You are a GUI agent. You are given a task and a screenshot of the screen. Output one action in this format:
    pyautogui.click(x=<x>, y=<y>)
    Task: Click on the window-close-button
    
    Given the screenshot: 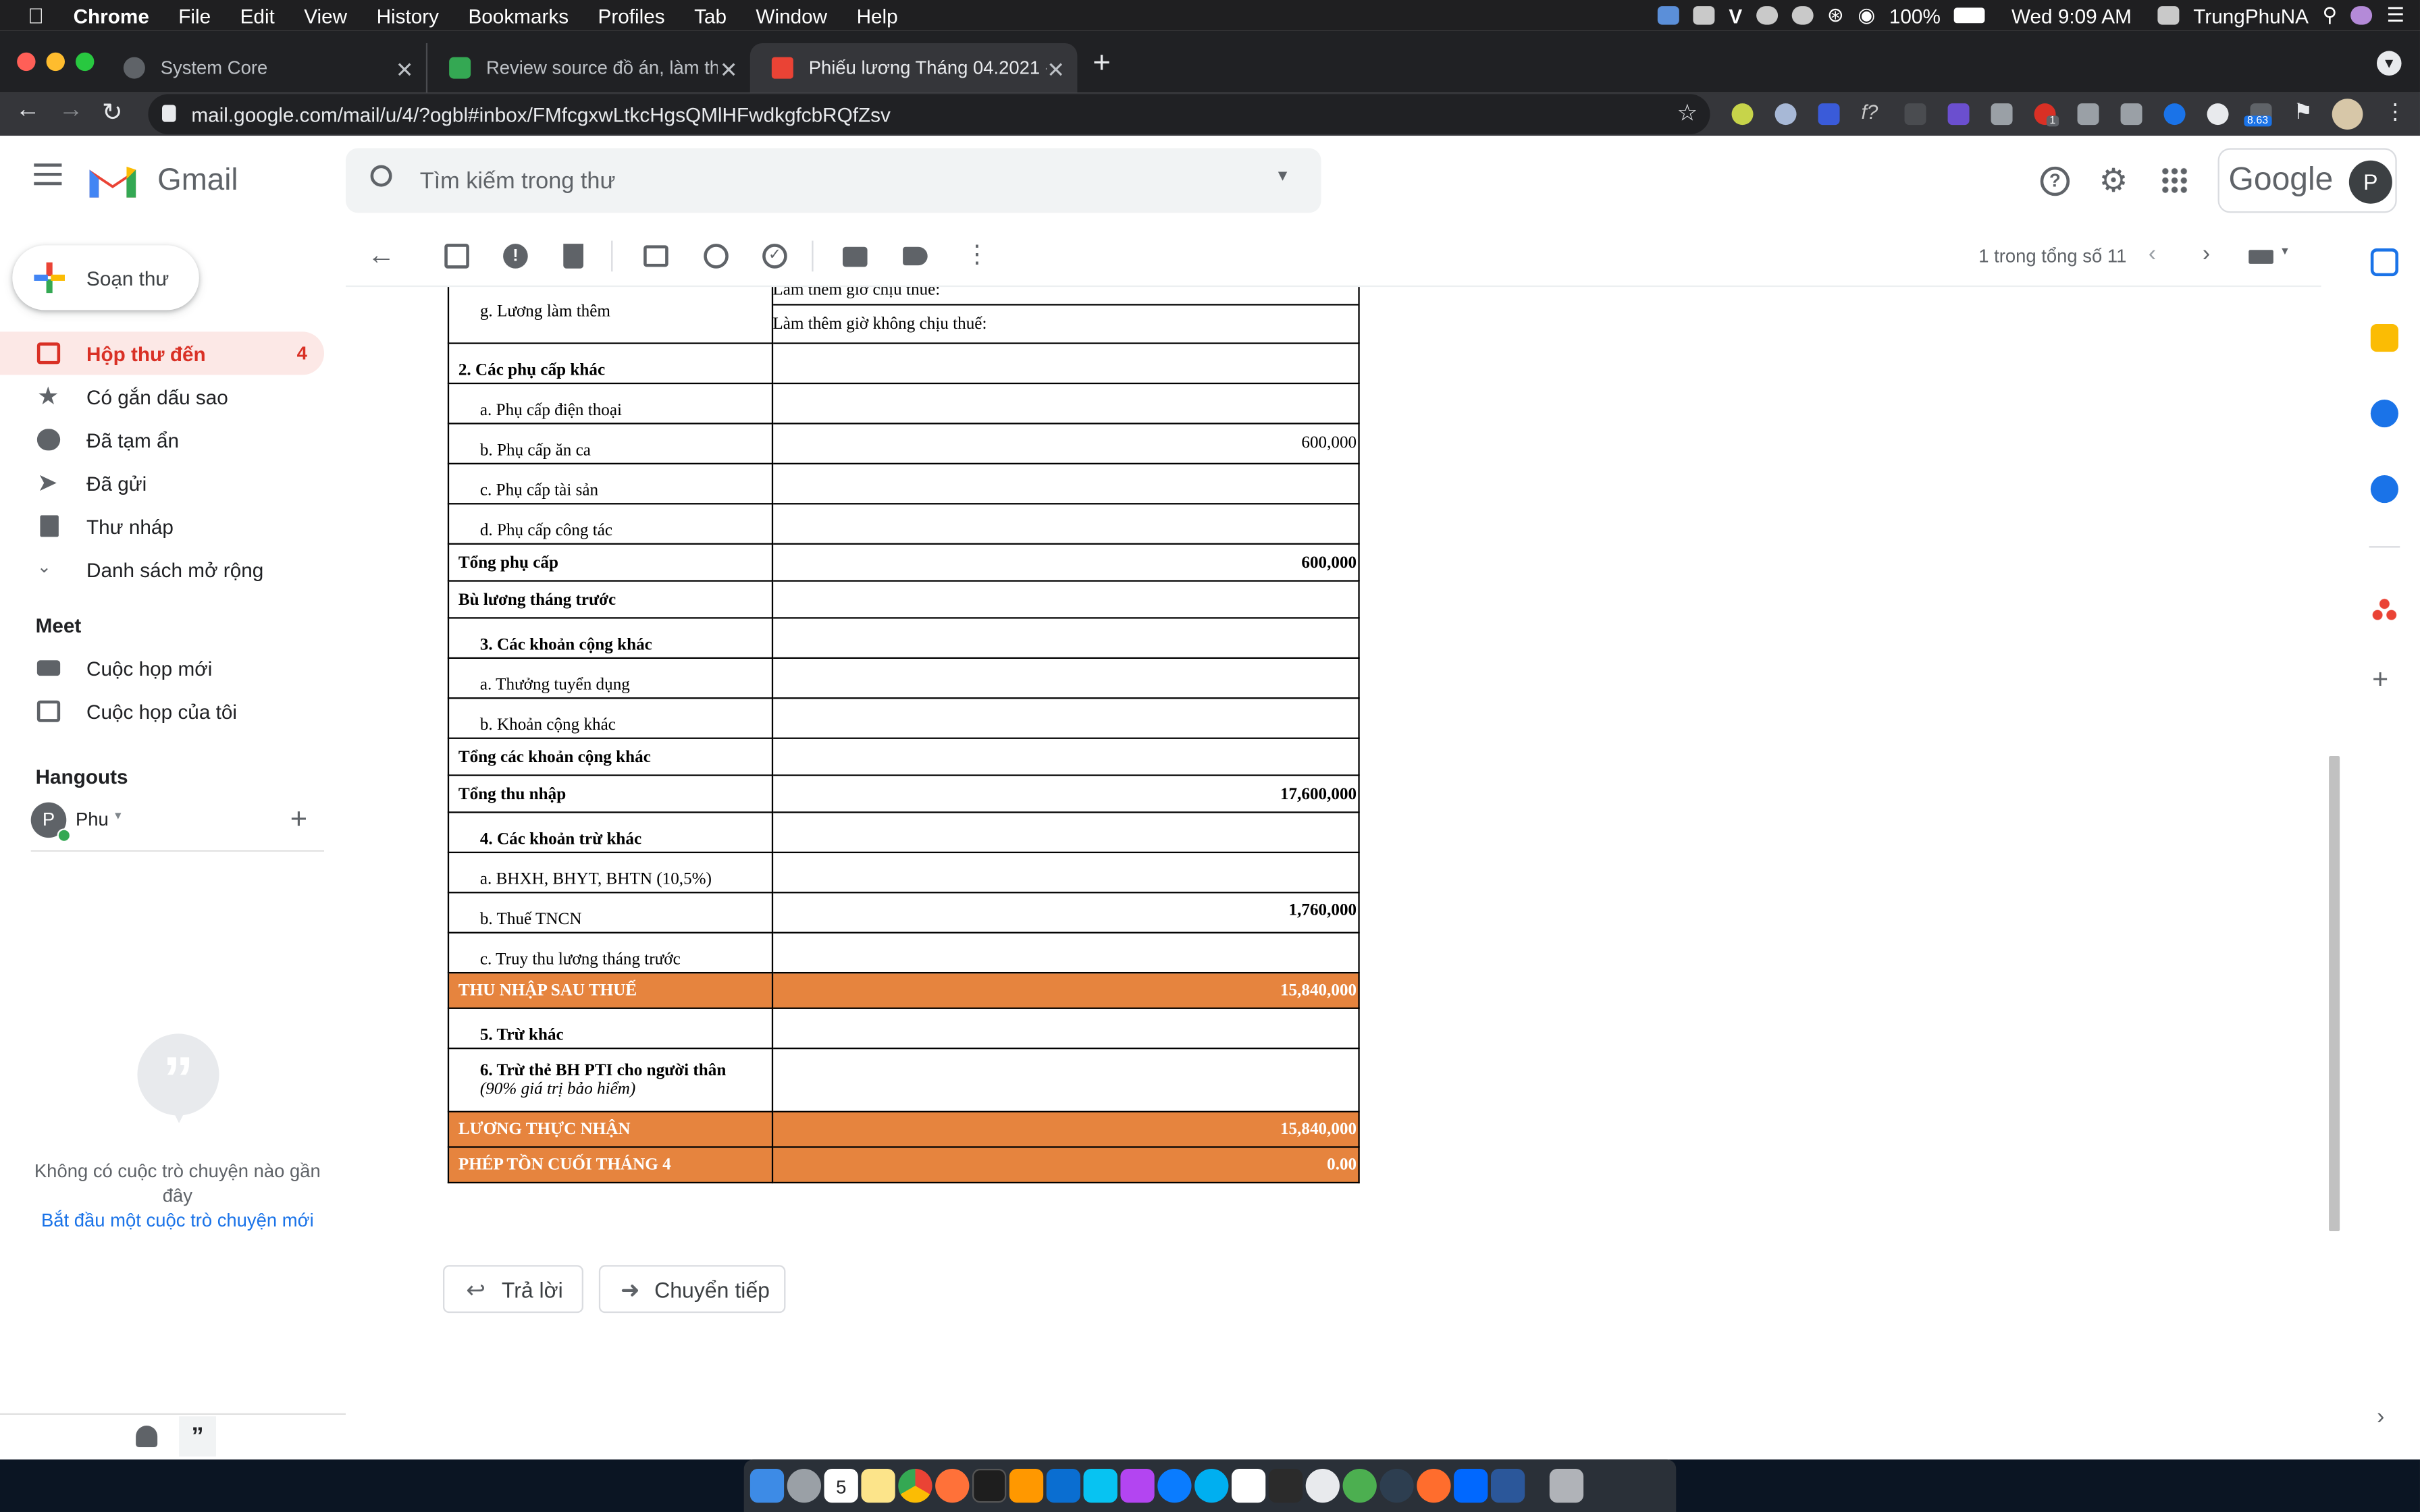 What is the action you would take?
    pyautogui.click(x=26, y=62)
    